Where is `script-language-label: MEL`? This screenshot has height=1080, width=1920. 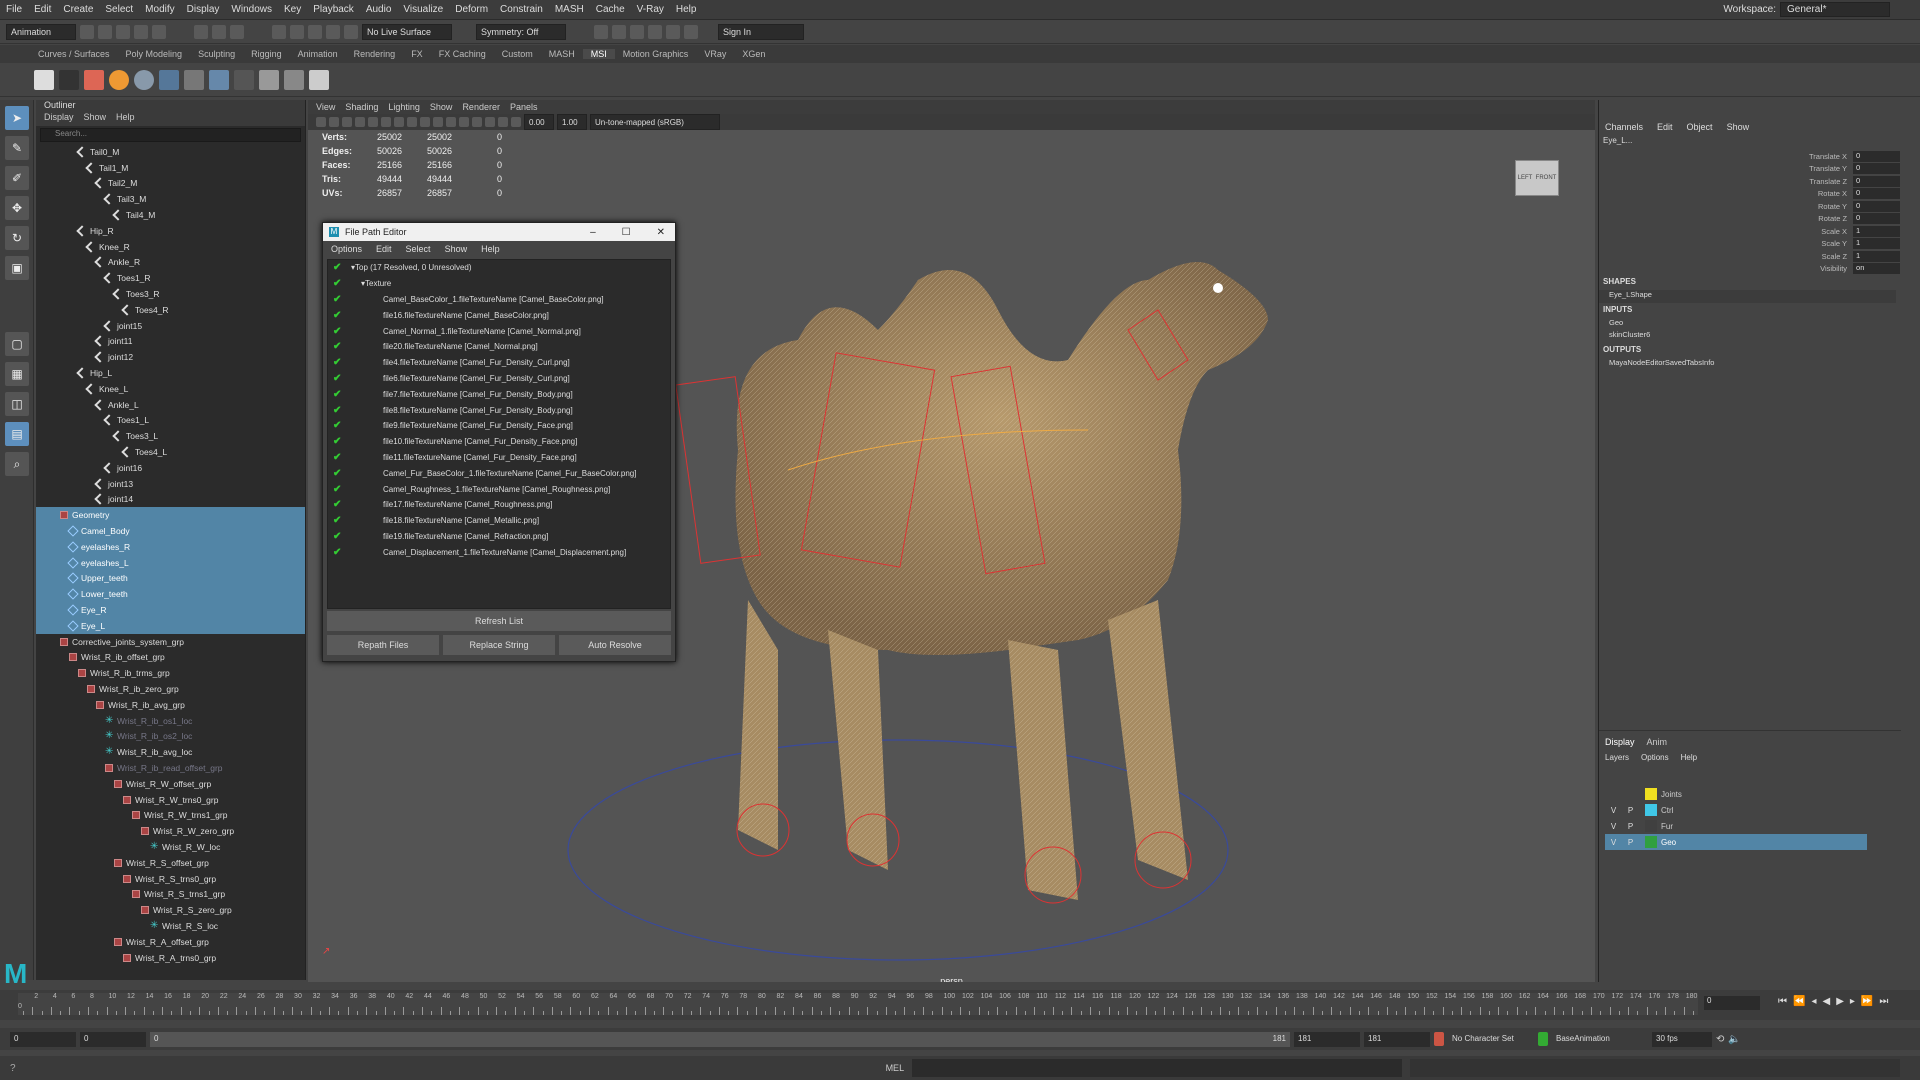
script-language-label: MEL is located at coordinates (895, 1068).